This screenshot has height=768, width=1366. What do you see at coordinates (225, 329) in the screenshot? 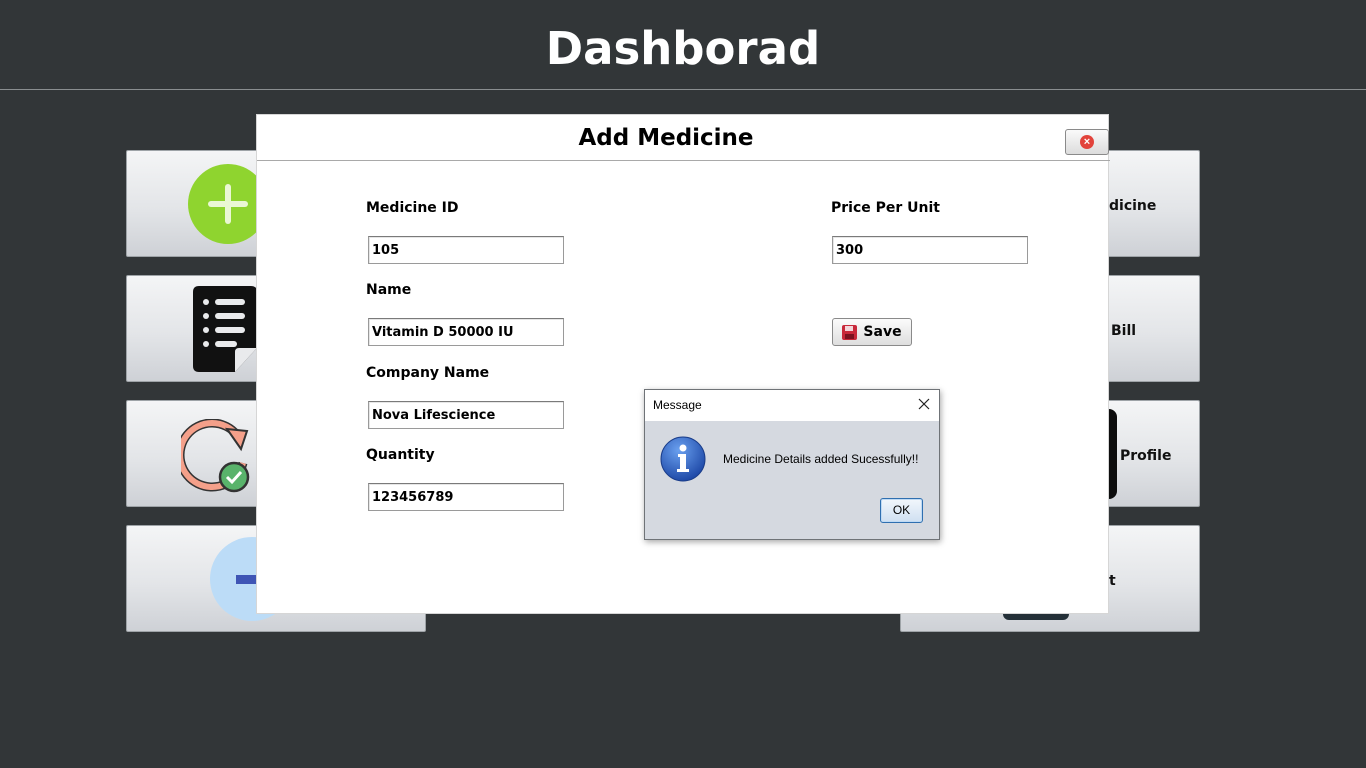
I see `list-document-icon` at bounding box center [225, 329].